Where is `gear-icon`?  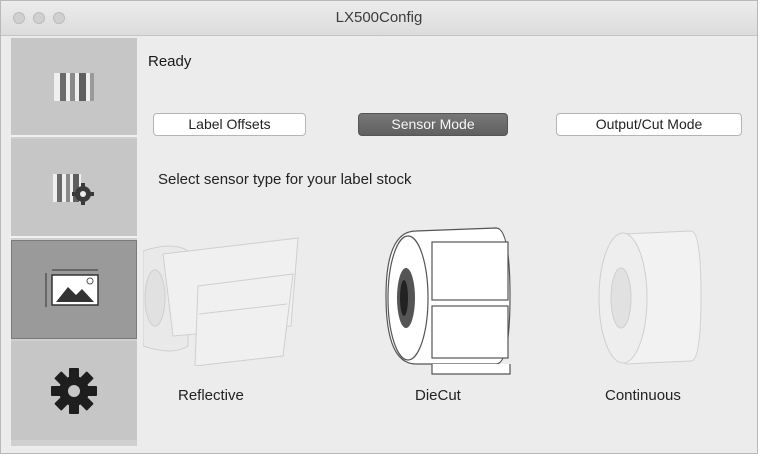 gear-icon is located at coordinates (74, 390).